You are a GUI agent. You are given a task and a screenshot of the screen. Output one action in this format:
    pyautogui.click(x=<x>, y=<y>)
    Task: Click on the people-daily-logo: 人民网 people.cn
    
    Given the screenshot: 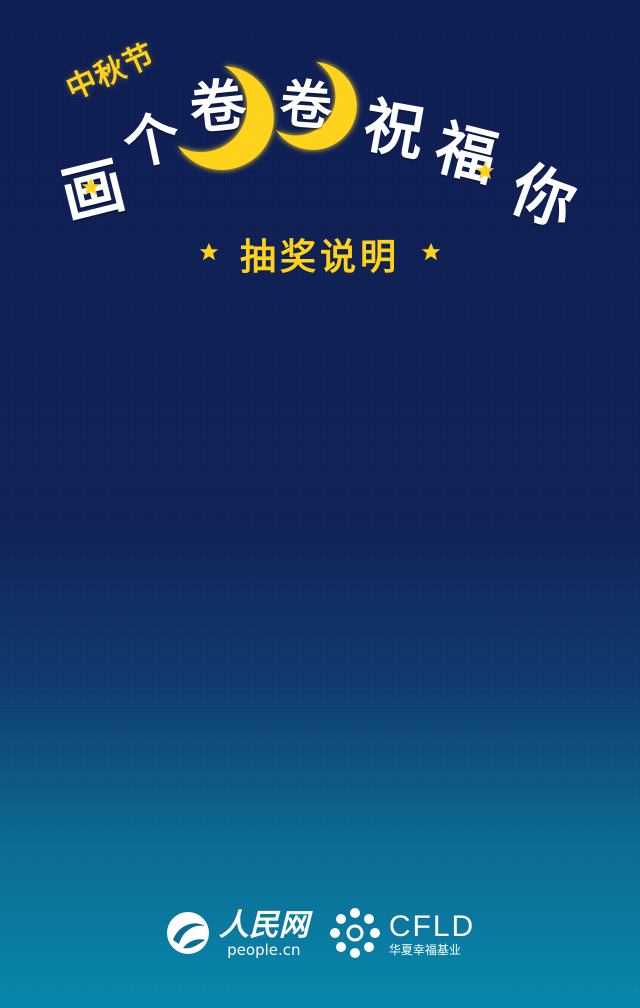 What is the action you would take?
    pyautogui.click(x=237, y=935)
    